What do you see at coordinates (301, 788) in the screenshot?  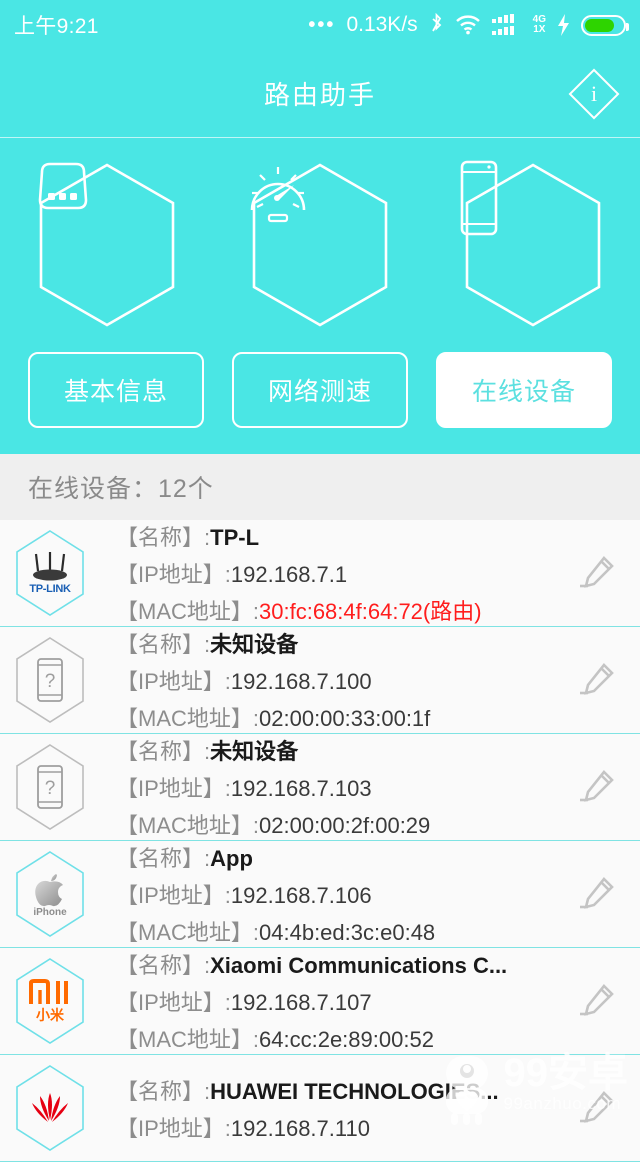 I see `device-ip-value: 192.168.7.103` at bounding box center [301, 788].